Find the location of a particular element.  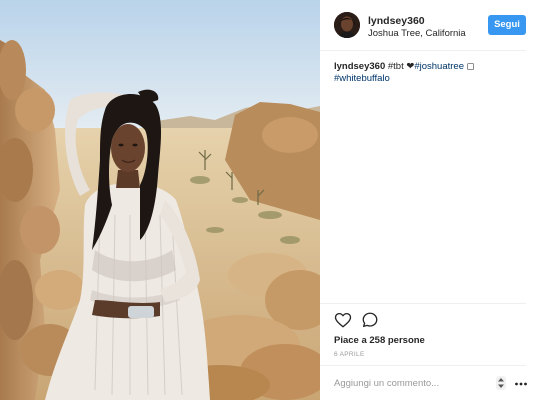

hashtag-joshuatree: #joshuatree is located at coordinates (439, 66).